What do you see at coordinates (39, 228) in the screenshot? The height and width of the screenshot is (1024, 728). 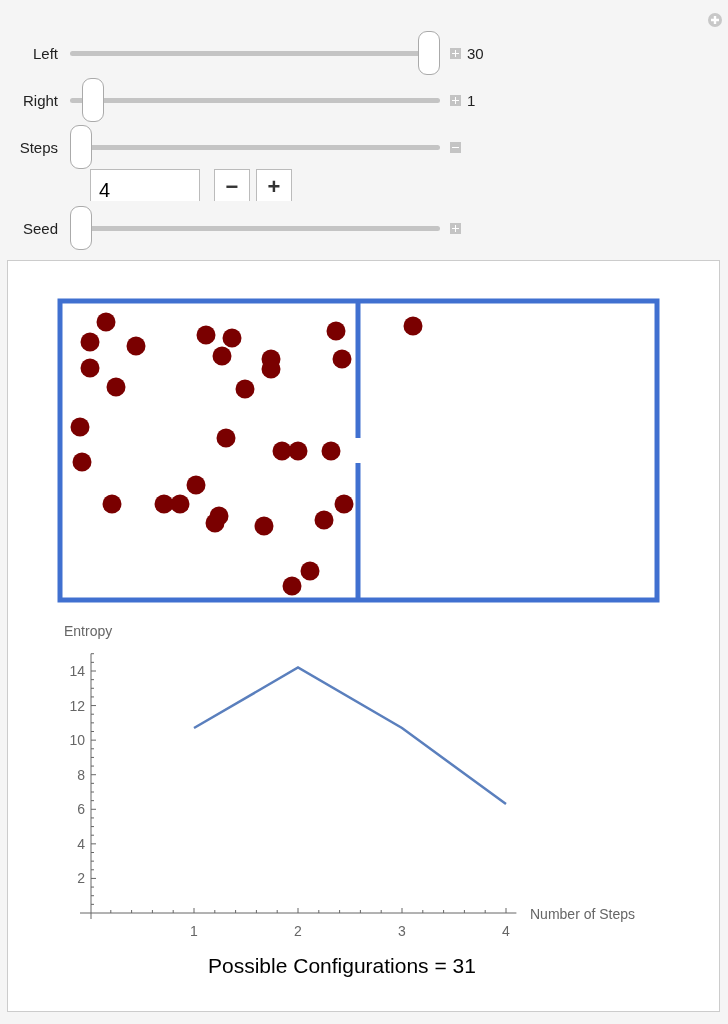 I see `slider-label: Seed` at bounding box center [39, 228].